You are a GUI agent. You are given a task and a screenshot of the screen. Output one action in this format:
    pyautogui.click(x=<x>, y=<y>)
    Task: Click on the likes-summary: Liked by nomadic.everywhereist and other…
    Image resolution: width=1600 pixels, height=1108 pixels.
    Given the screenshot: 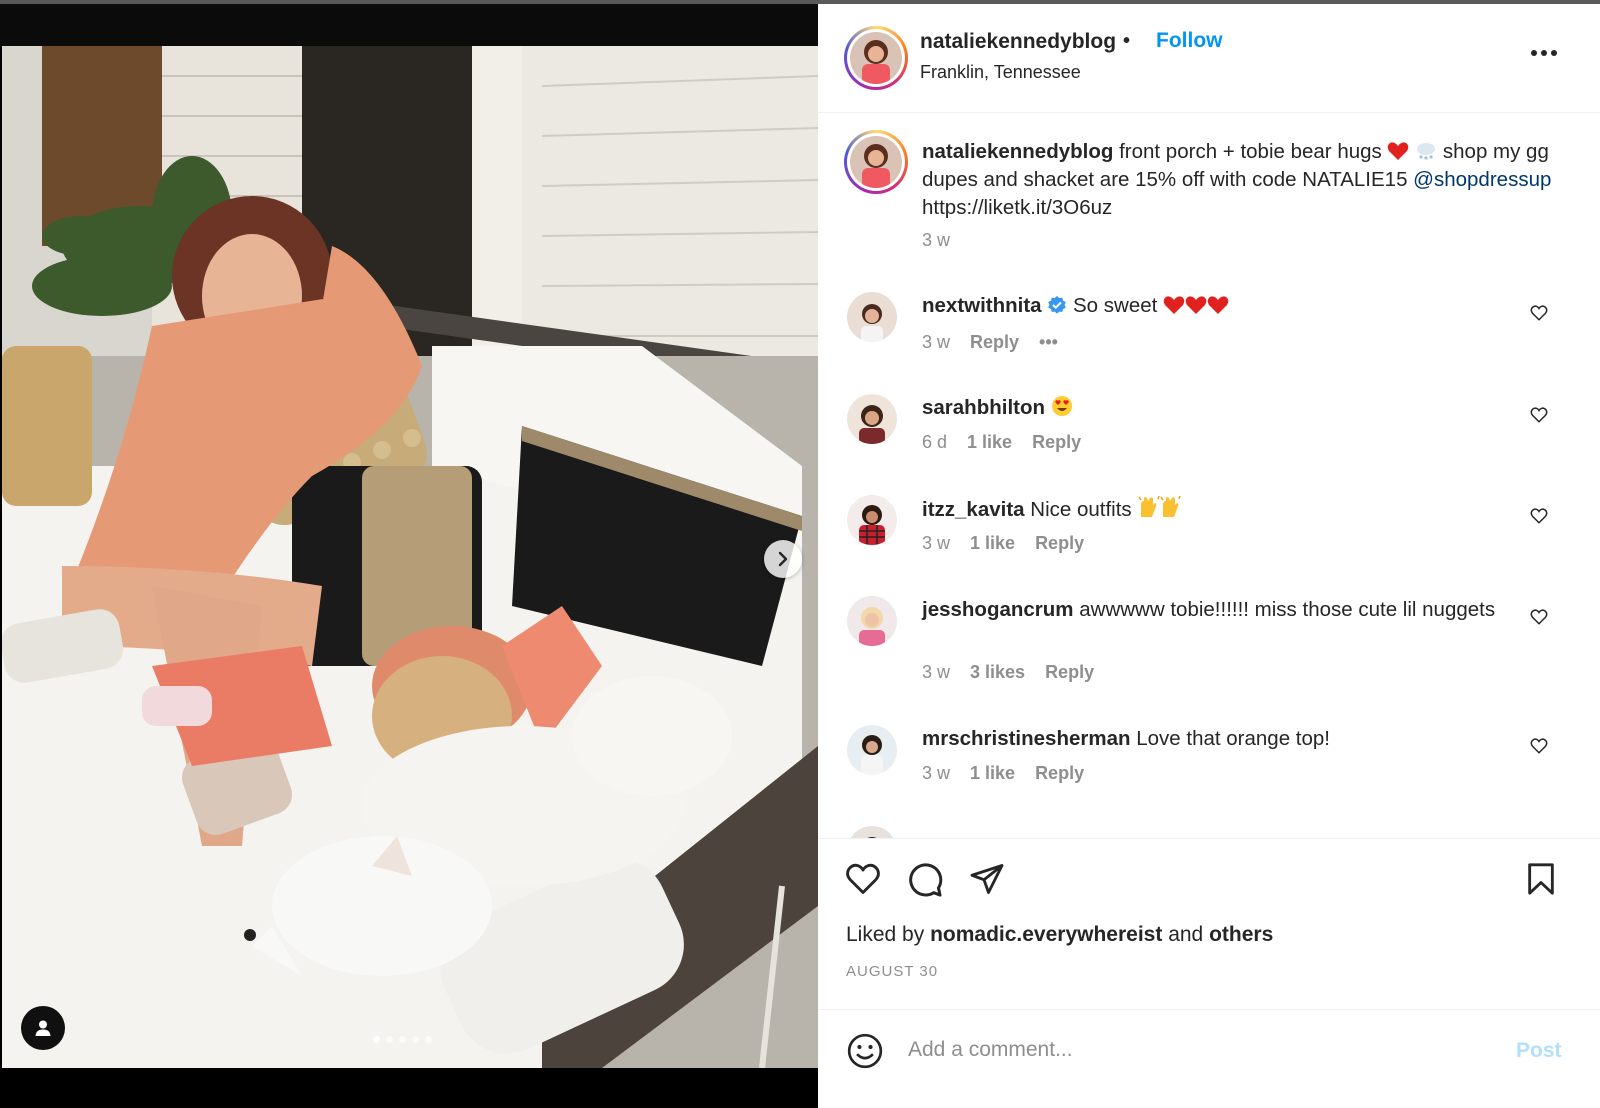 What is the action you would take?
    pyautogui.click(x=1059, y=935)
    